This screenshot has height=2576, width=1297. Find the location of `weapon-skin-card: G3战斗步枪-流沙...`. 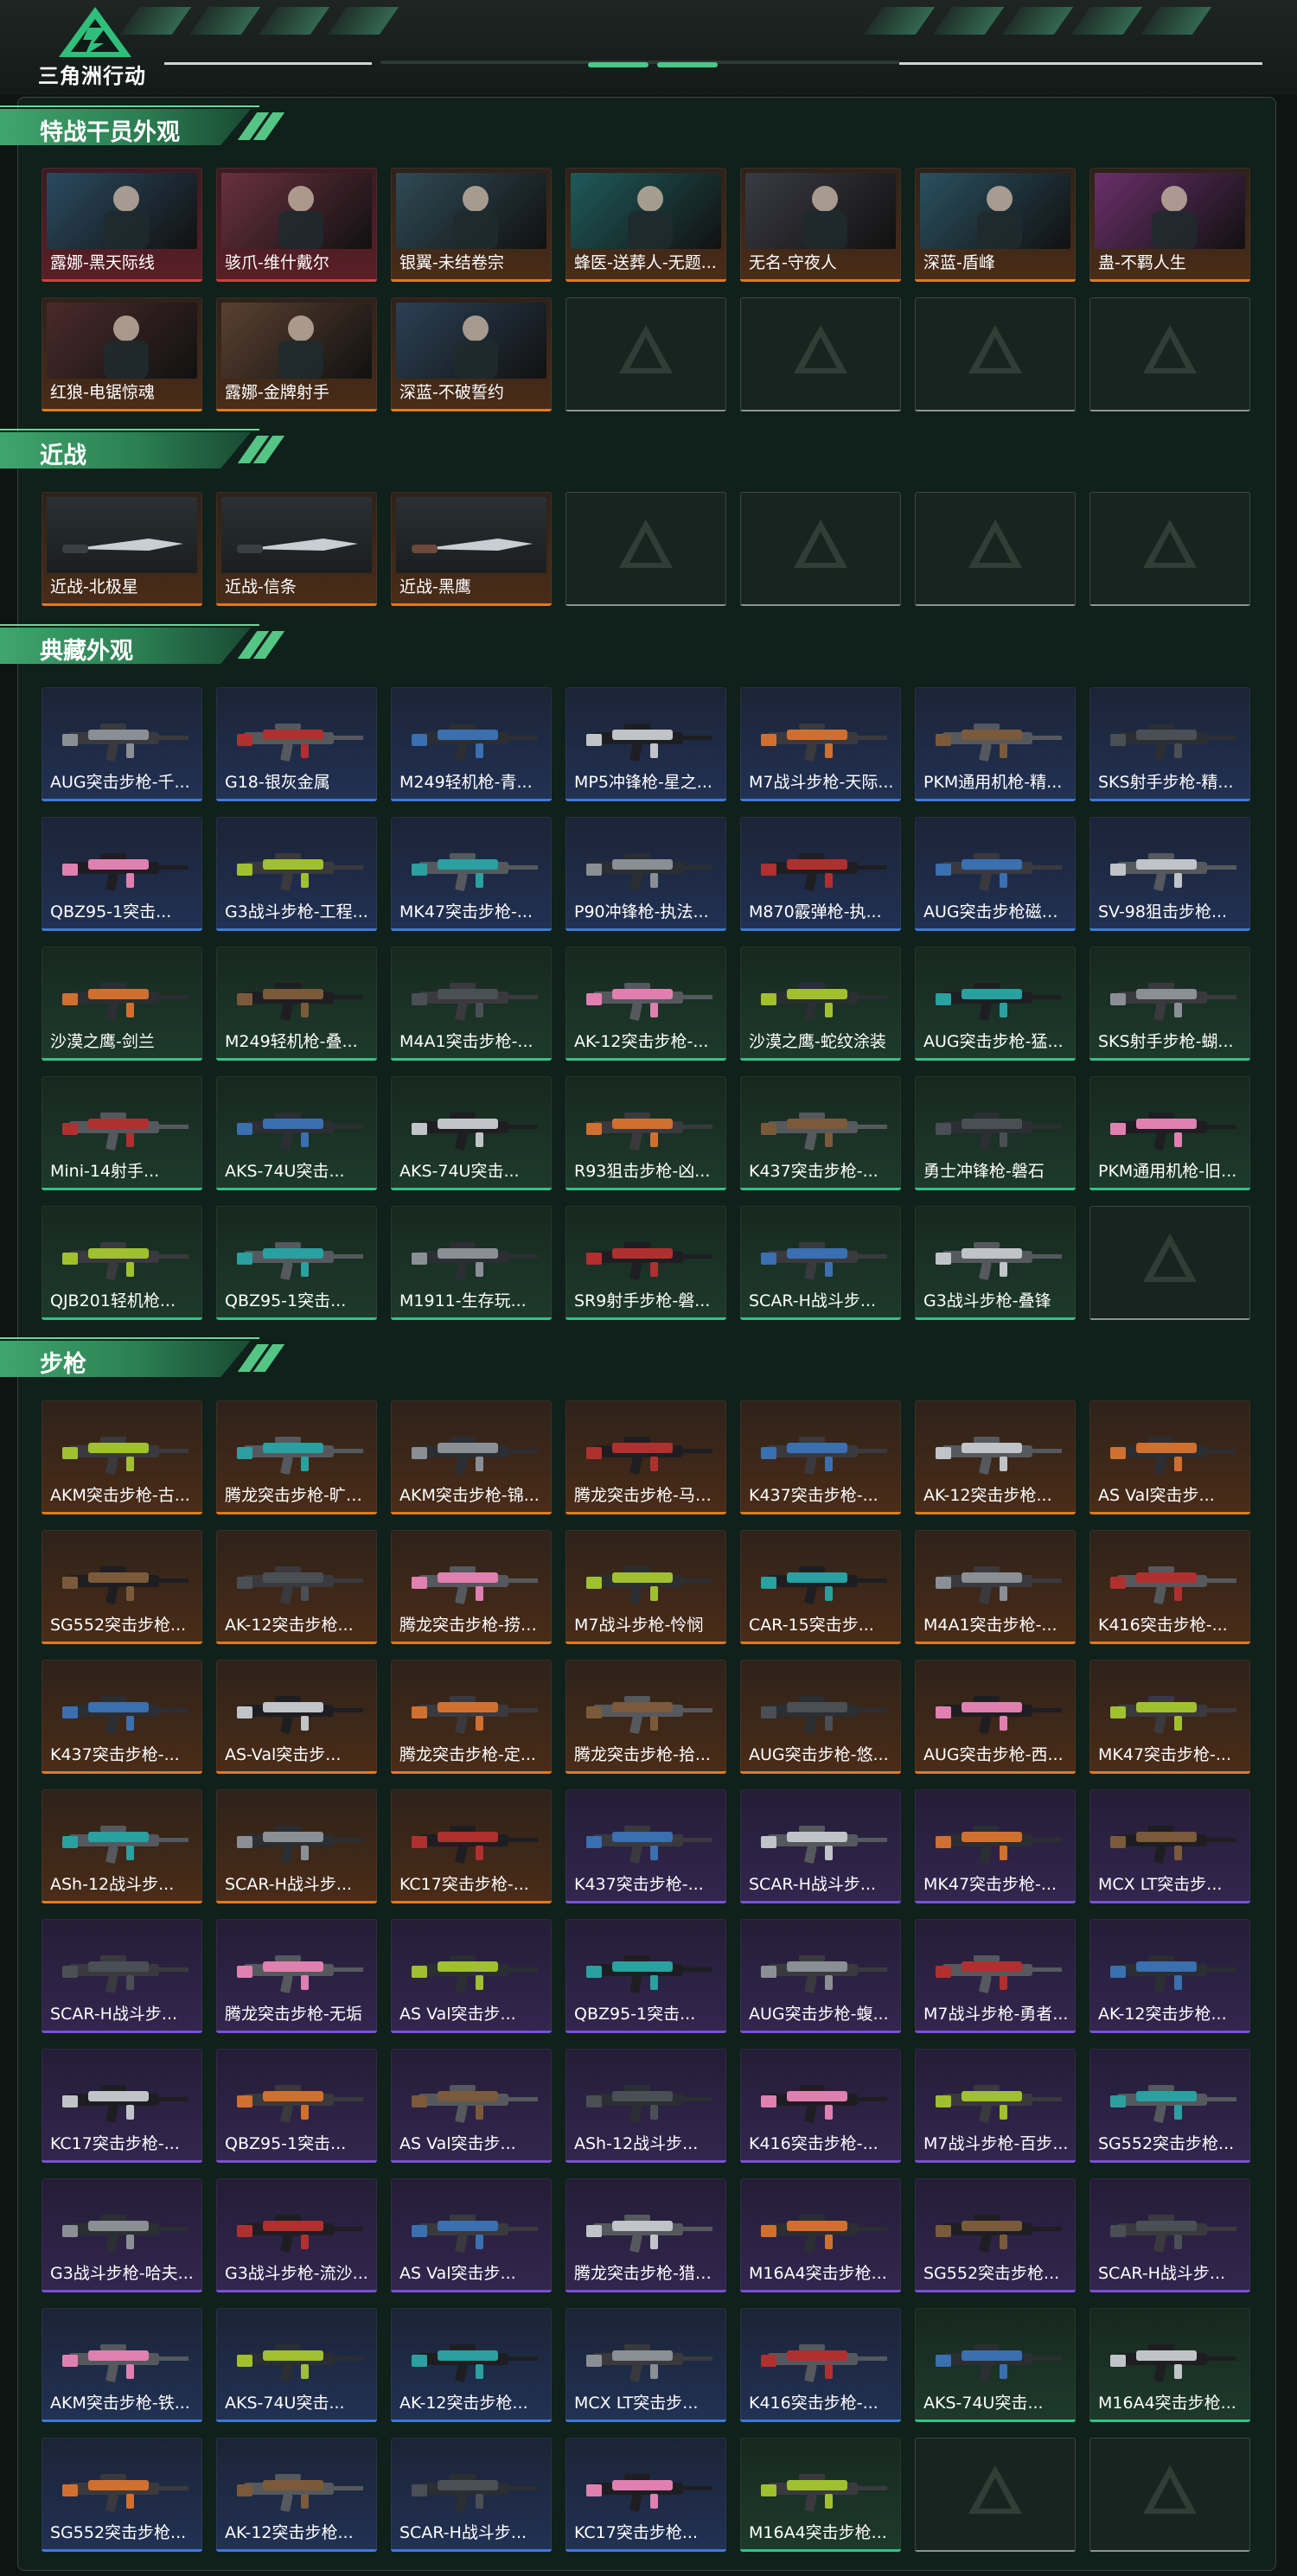

weapon-skin-card: G3战斗步枪-流沙... is located at coordinates (296, 2235).